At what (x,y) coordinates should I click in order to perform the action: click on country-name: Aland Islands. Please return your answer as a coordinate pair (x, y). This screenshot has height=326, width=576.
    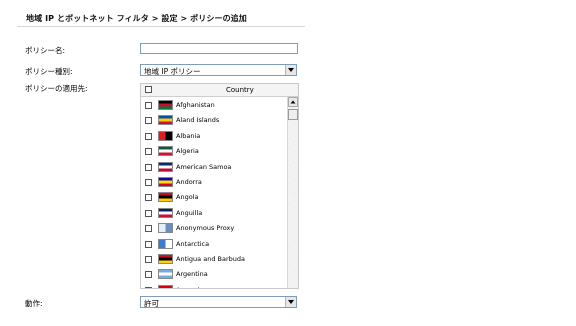
    Looking at the image, I should click on (198, 120).